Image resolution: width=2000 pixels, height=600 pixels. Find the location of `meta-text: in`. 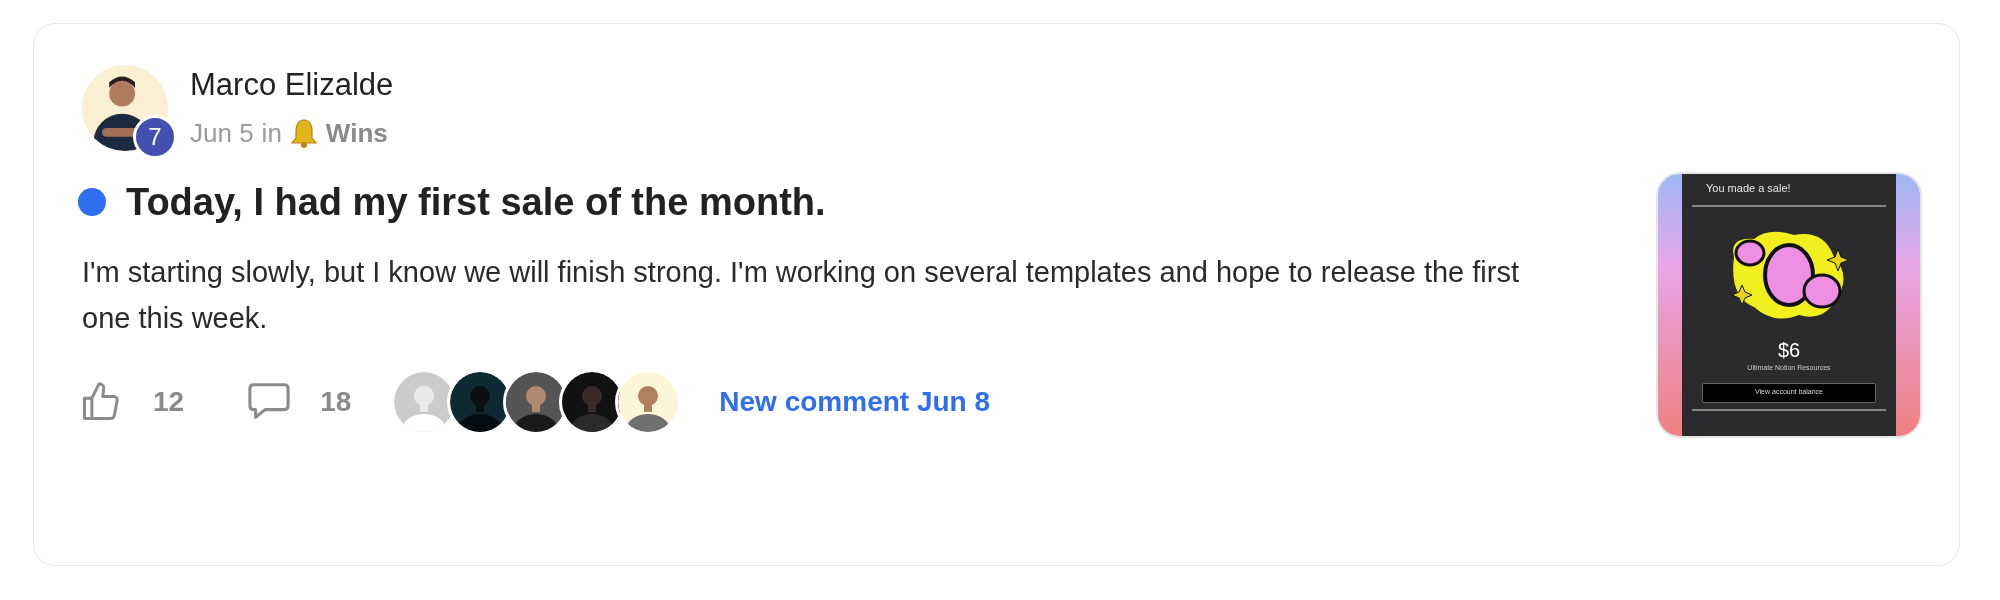

meta-text: in is located at coordinates (271, 133).